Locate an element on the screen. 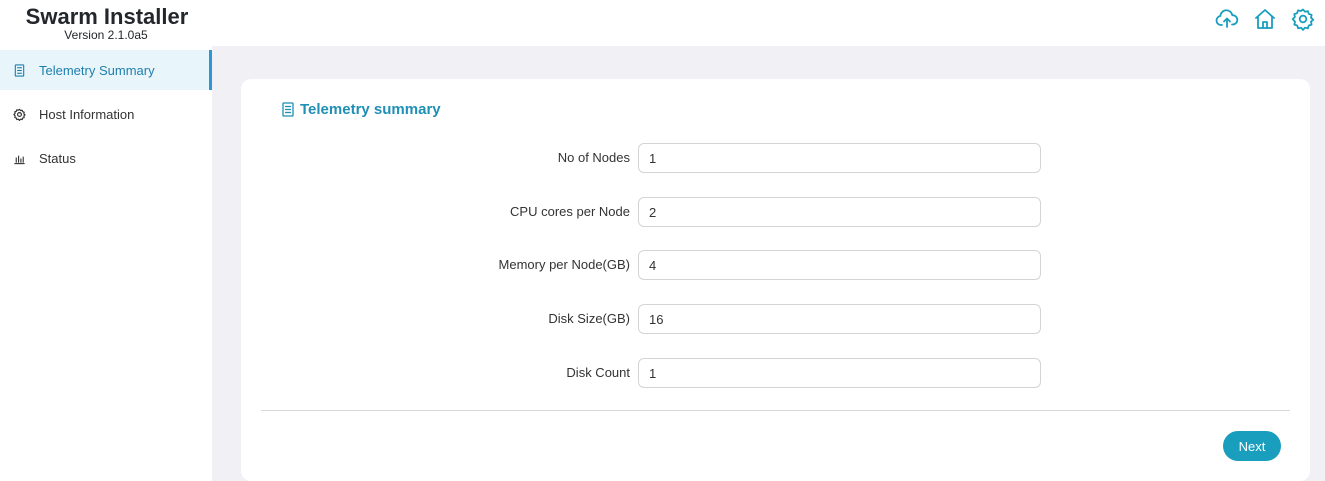 Image resolution: width=1325 pixels, height=481 pixels. sidebar-item-label: Status is located at coordinates (57, 158).